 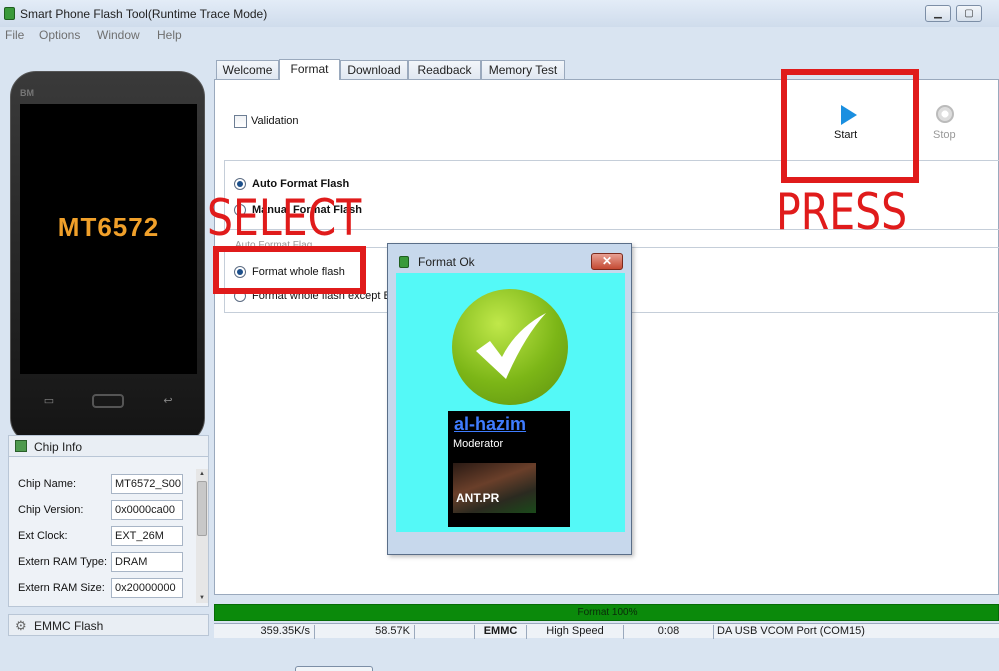 What do you see at coordinates (47, 484) in the screenshot?
I see `chip-name-label: Chip Name:` at bounding box center [47, 484].